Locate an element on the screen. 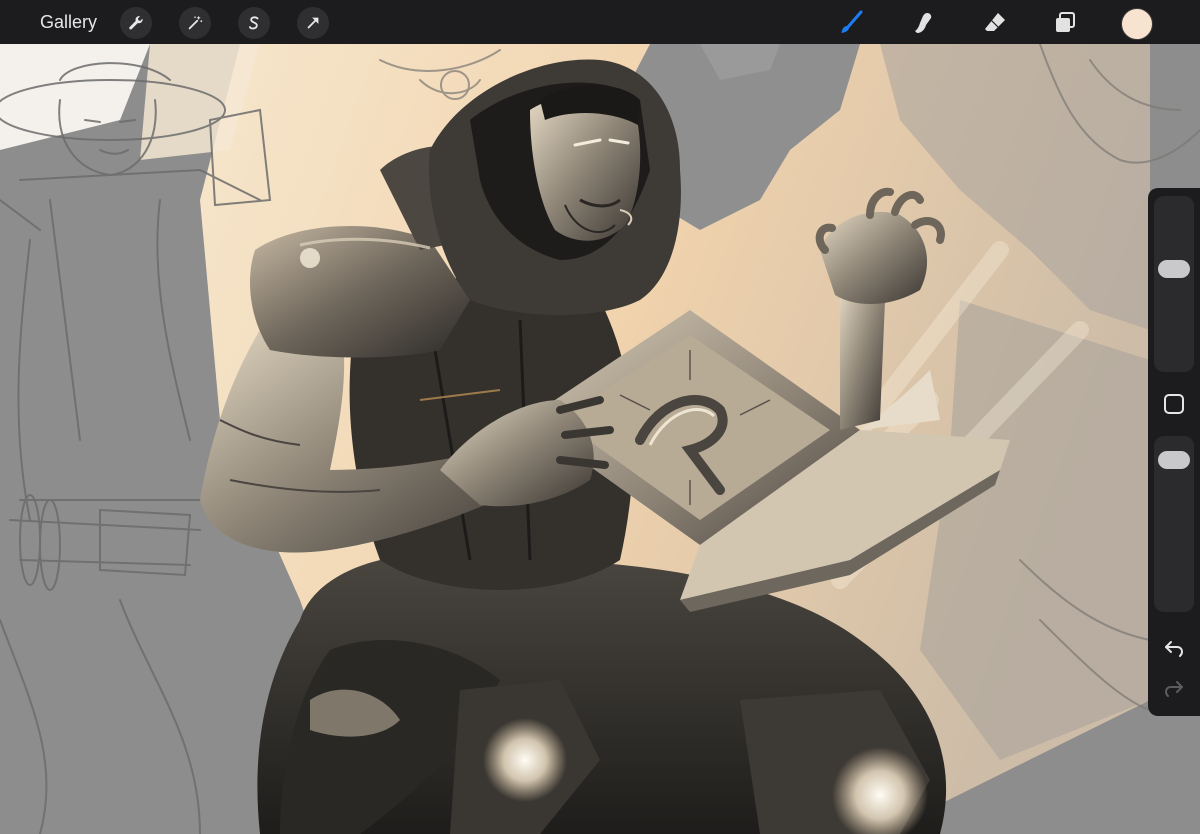 This screenshot has height=834, width=1200. square-icon is located at coordinates (1174, 404).